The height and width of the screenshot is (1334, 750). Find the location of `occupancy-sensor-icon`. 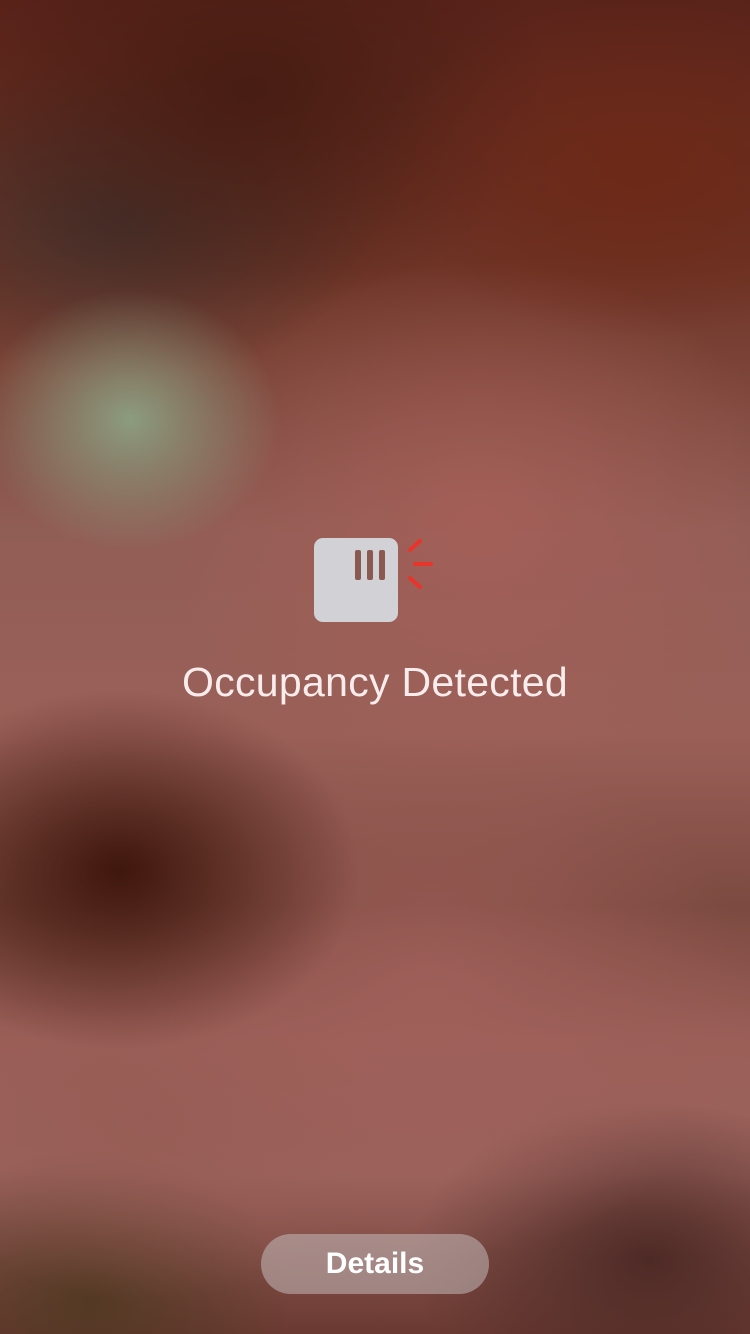

occupancy-sensor-icon is located at coordinates (376, 580).